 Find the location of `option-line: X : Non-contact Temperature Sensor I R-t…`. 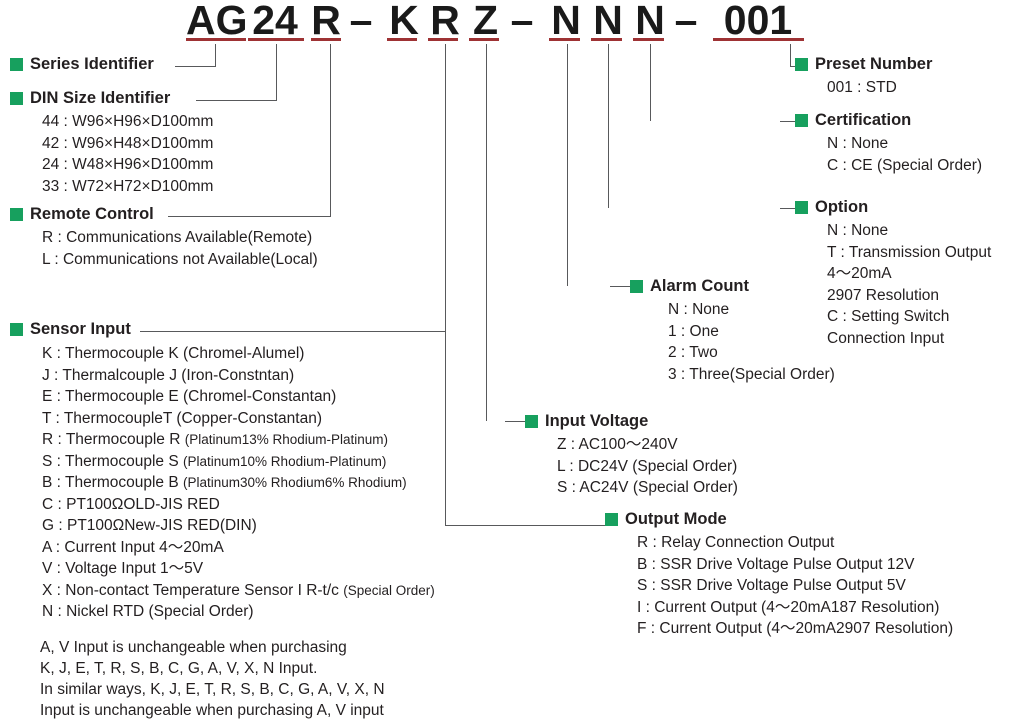

option-line: X : Non-contact Temperature Sensor I R-t… is located at coordinates (238, 591).